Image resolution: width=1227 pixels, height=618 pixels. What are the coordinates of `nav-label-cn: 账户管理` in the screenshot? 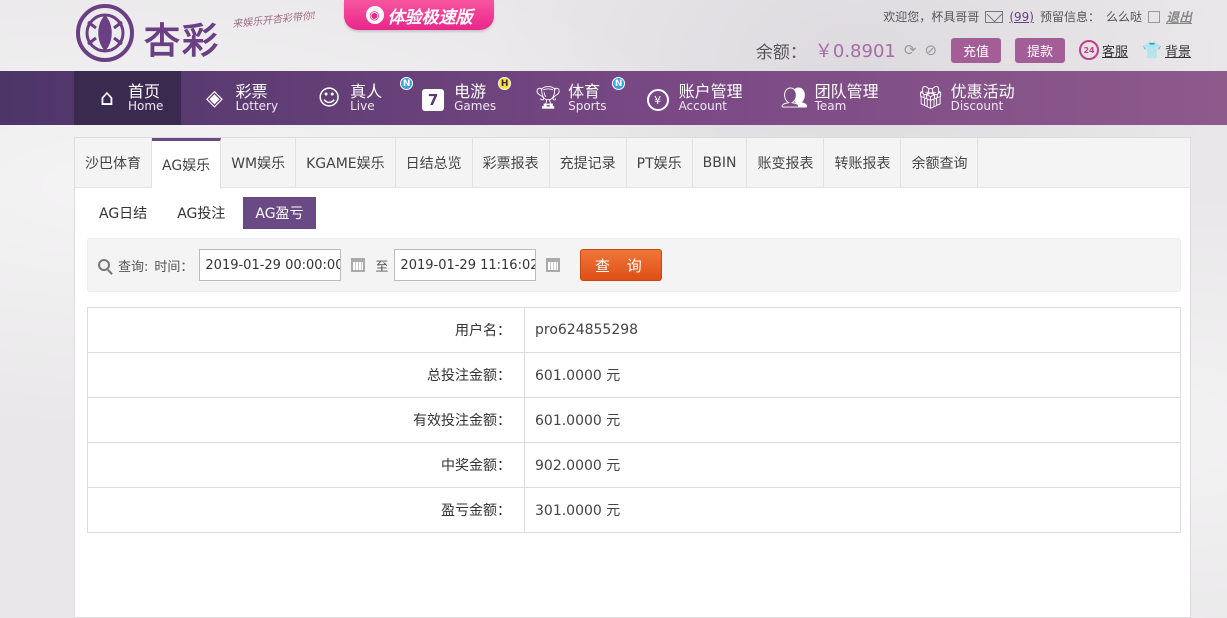 It's located at (710, 91).